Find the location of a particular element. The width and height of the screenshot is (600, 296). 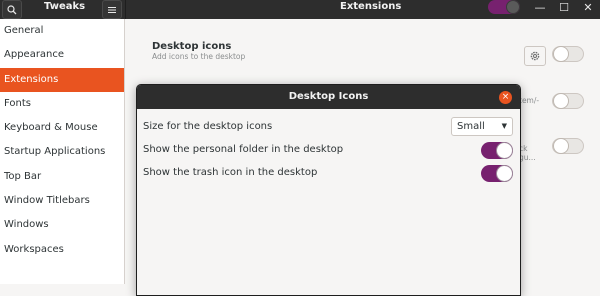

sidebar-item-windows: Windows is located at coordinates (62, 225).